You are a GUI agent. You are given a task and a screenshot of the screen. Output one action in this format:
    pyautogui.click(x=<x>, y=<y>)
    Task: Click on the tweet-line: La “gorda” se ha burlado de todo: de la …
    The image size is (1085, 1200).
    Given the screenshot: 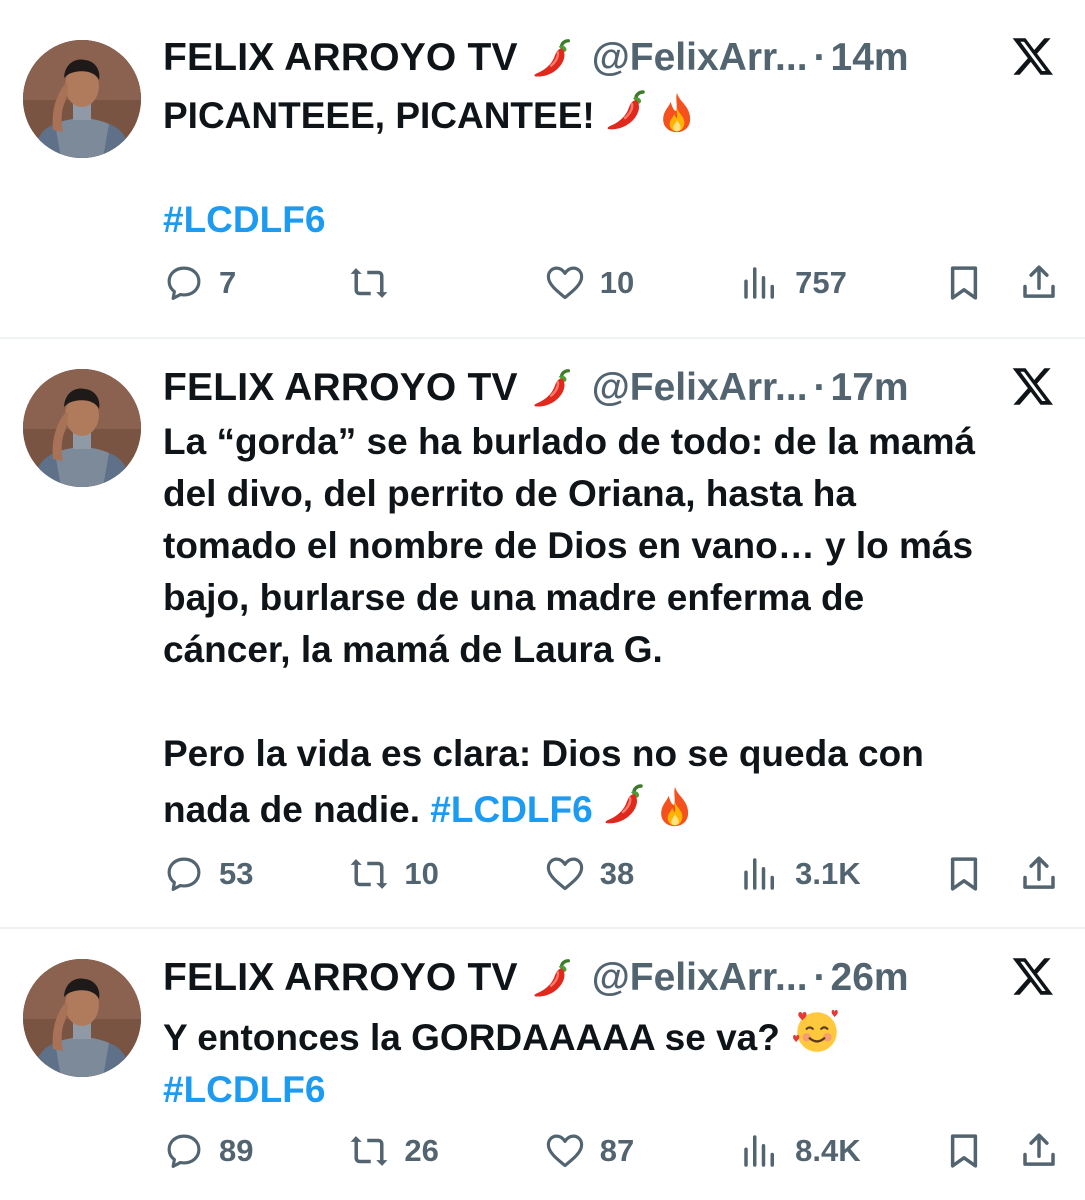 What is the action you would take?
    pyautogui.click(x=569, y=441)
    